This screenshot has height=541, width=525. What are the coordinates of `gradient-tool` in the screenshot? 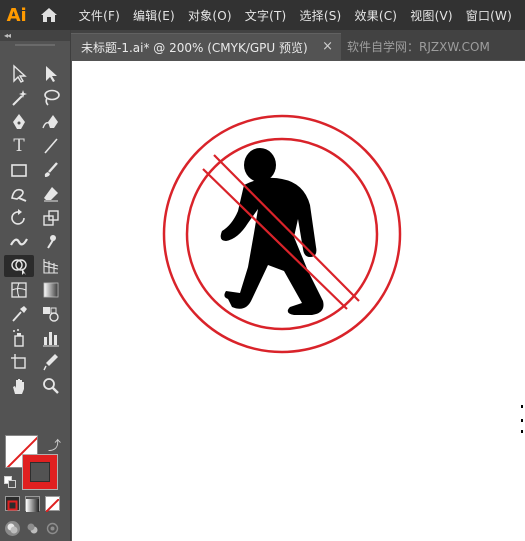 It's located at (51, 290).